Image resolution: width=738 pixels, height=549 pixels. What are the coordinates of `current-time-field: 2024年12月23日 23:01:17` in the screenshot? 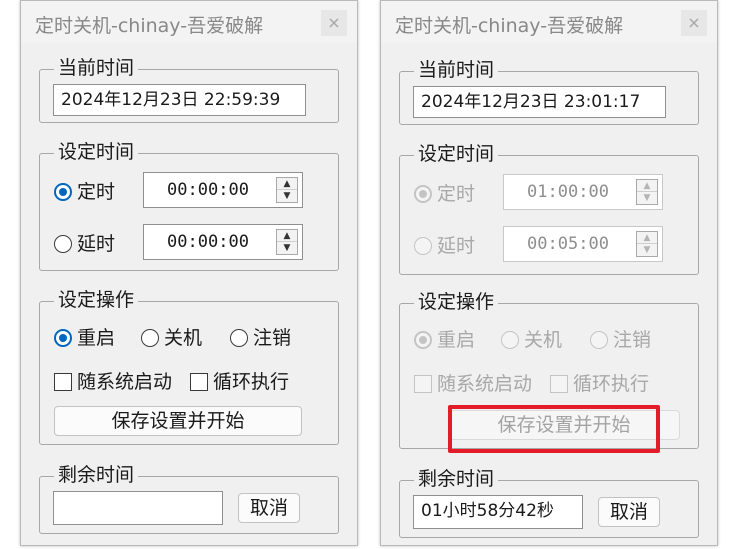 It's located at (539, 102).